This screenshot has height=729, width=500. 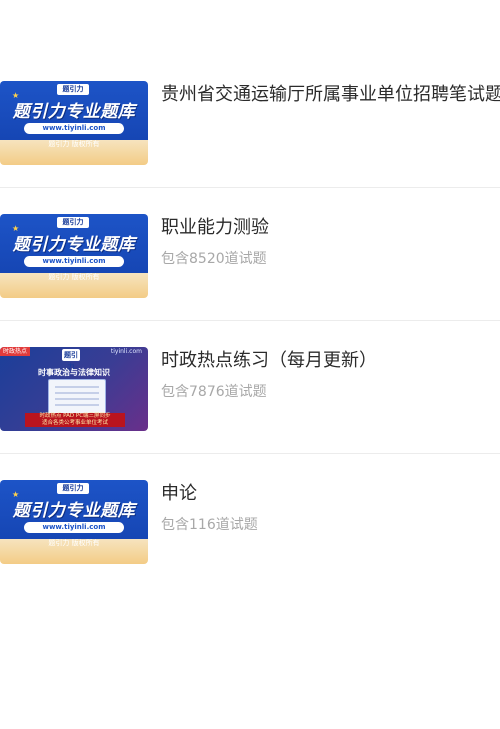 I want to click on item-title: 职业能力测验, so click(x=215, y=227).